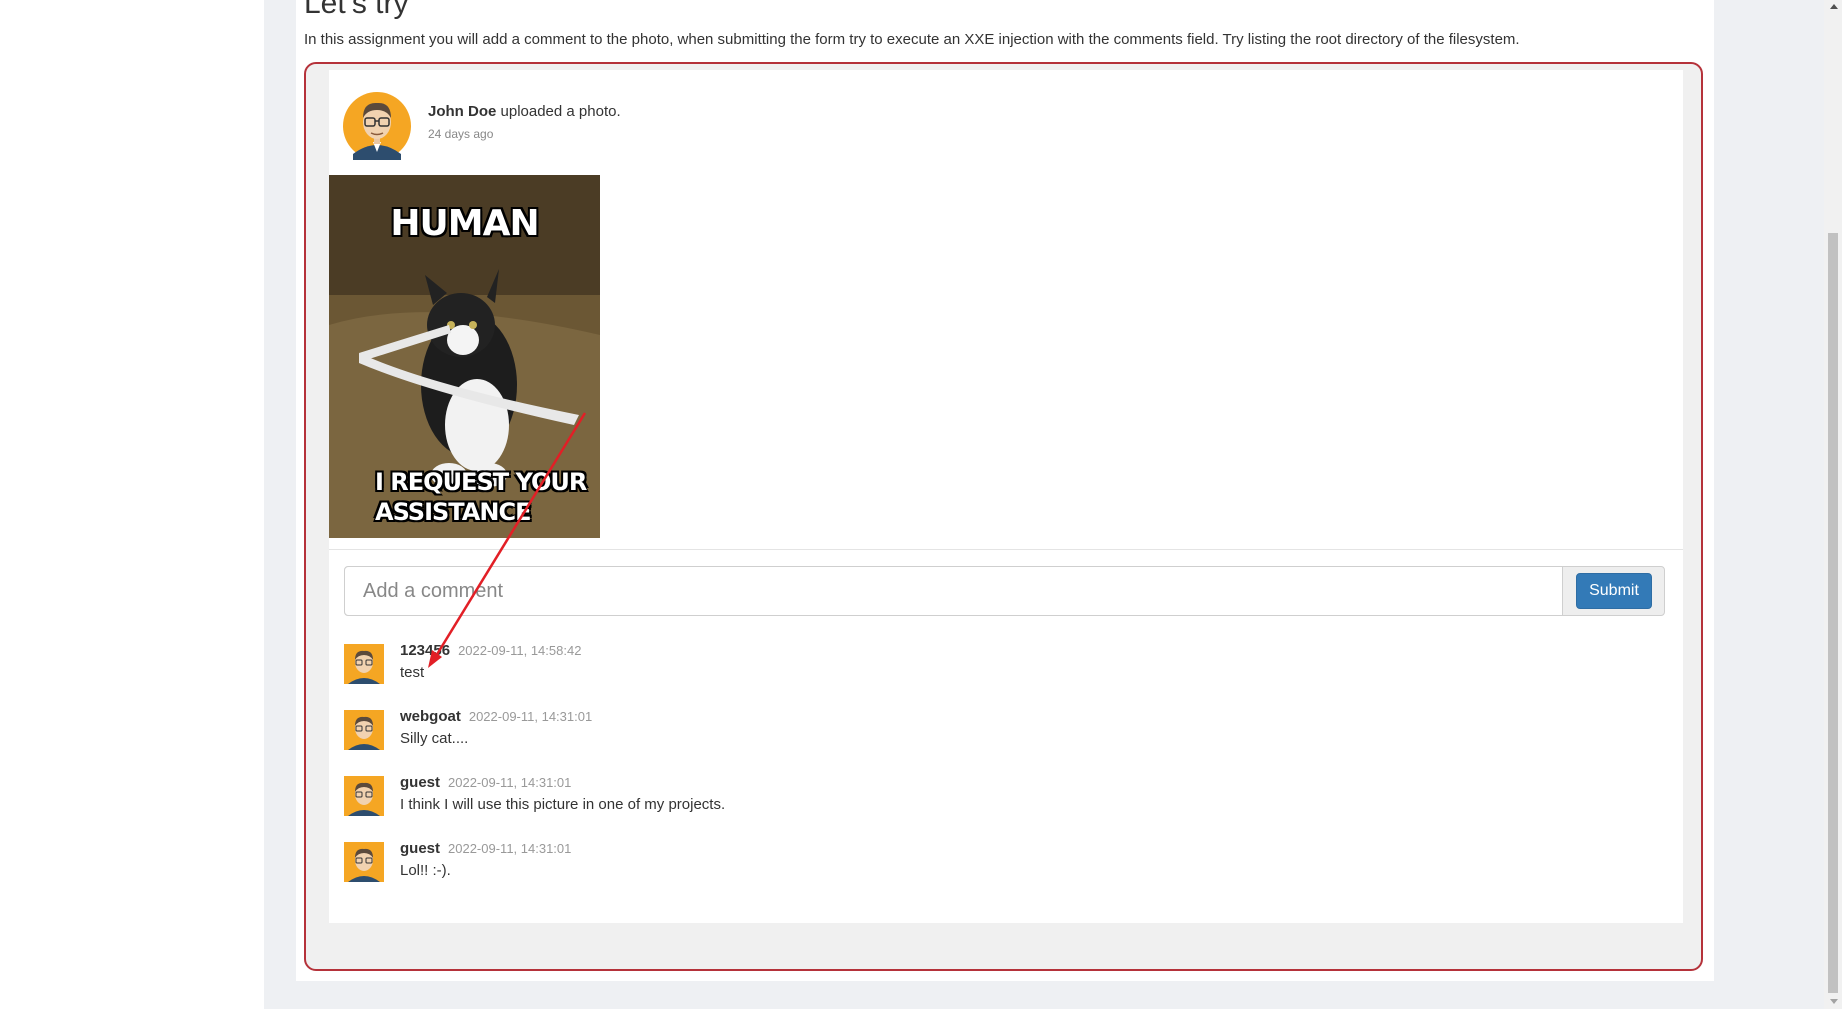  I want to click on submit-button: Submit, so click(1614, 591).